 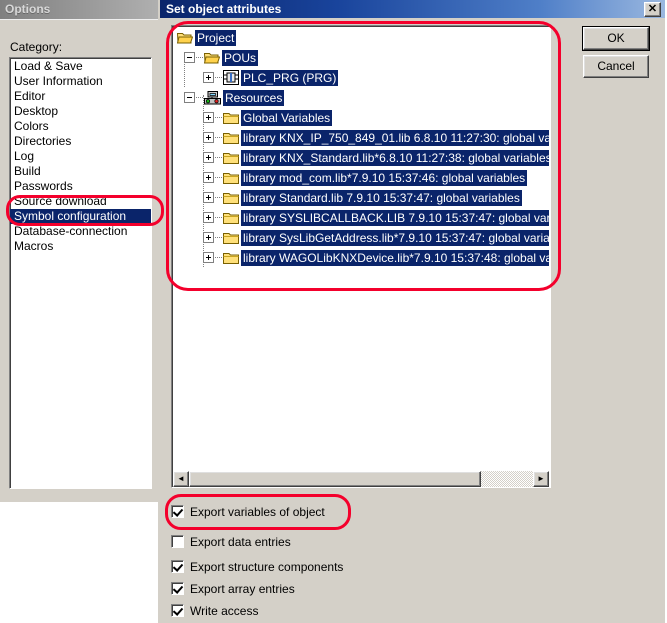 I want to click on tree-horizontal-scrollbar: ◄ ►, so click(x=361, y=479).